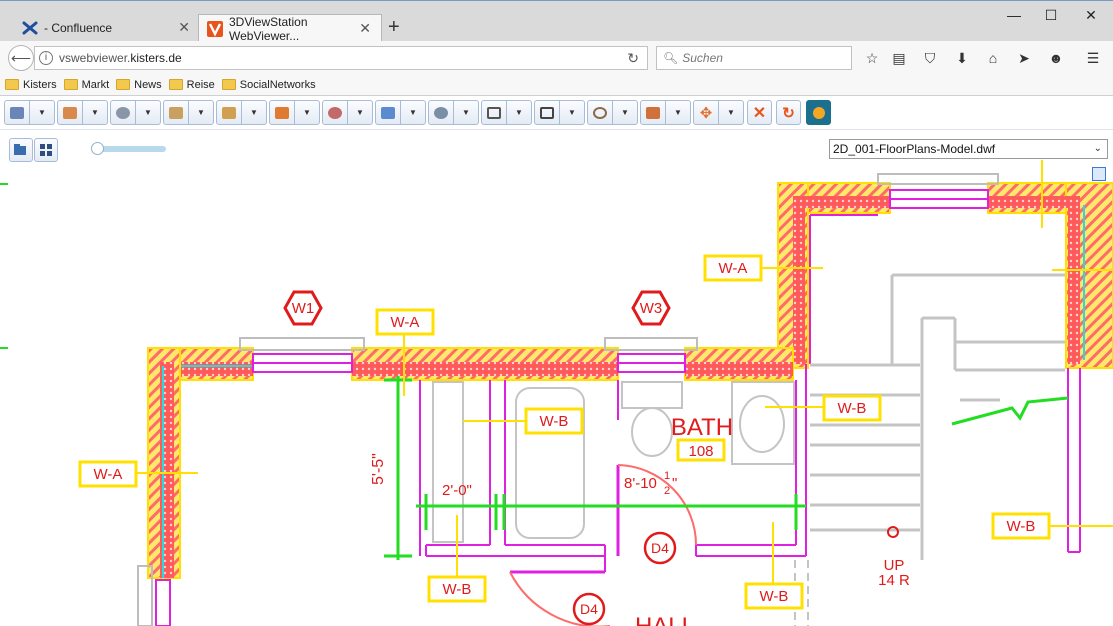  I want to click on search-input: 🔍︎ Suchen, so click(754, 58).